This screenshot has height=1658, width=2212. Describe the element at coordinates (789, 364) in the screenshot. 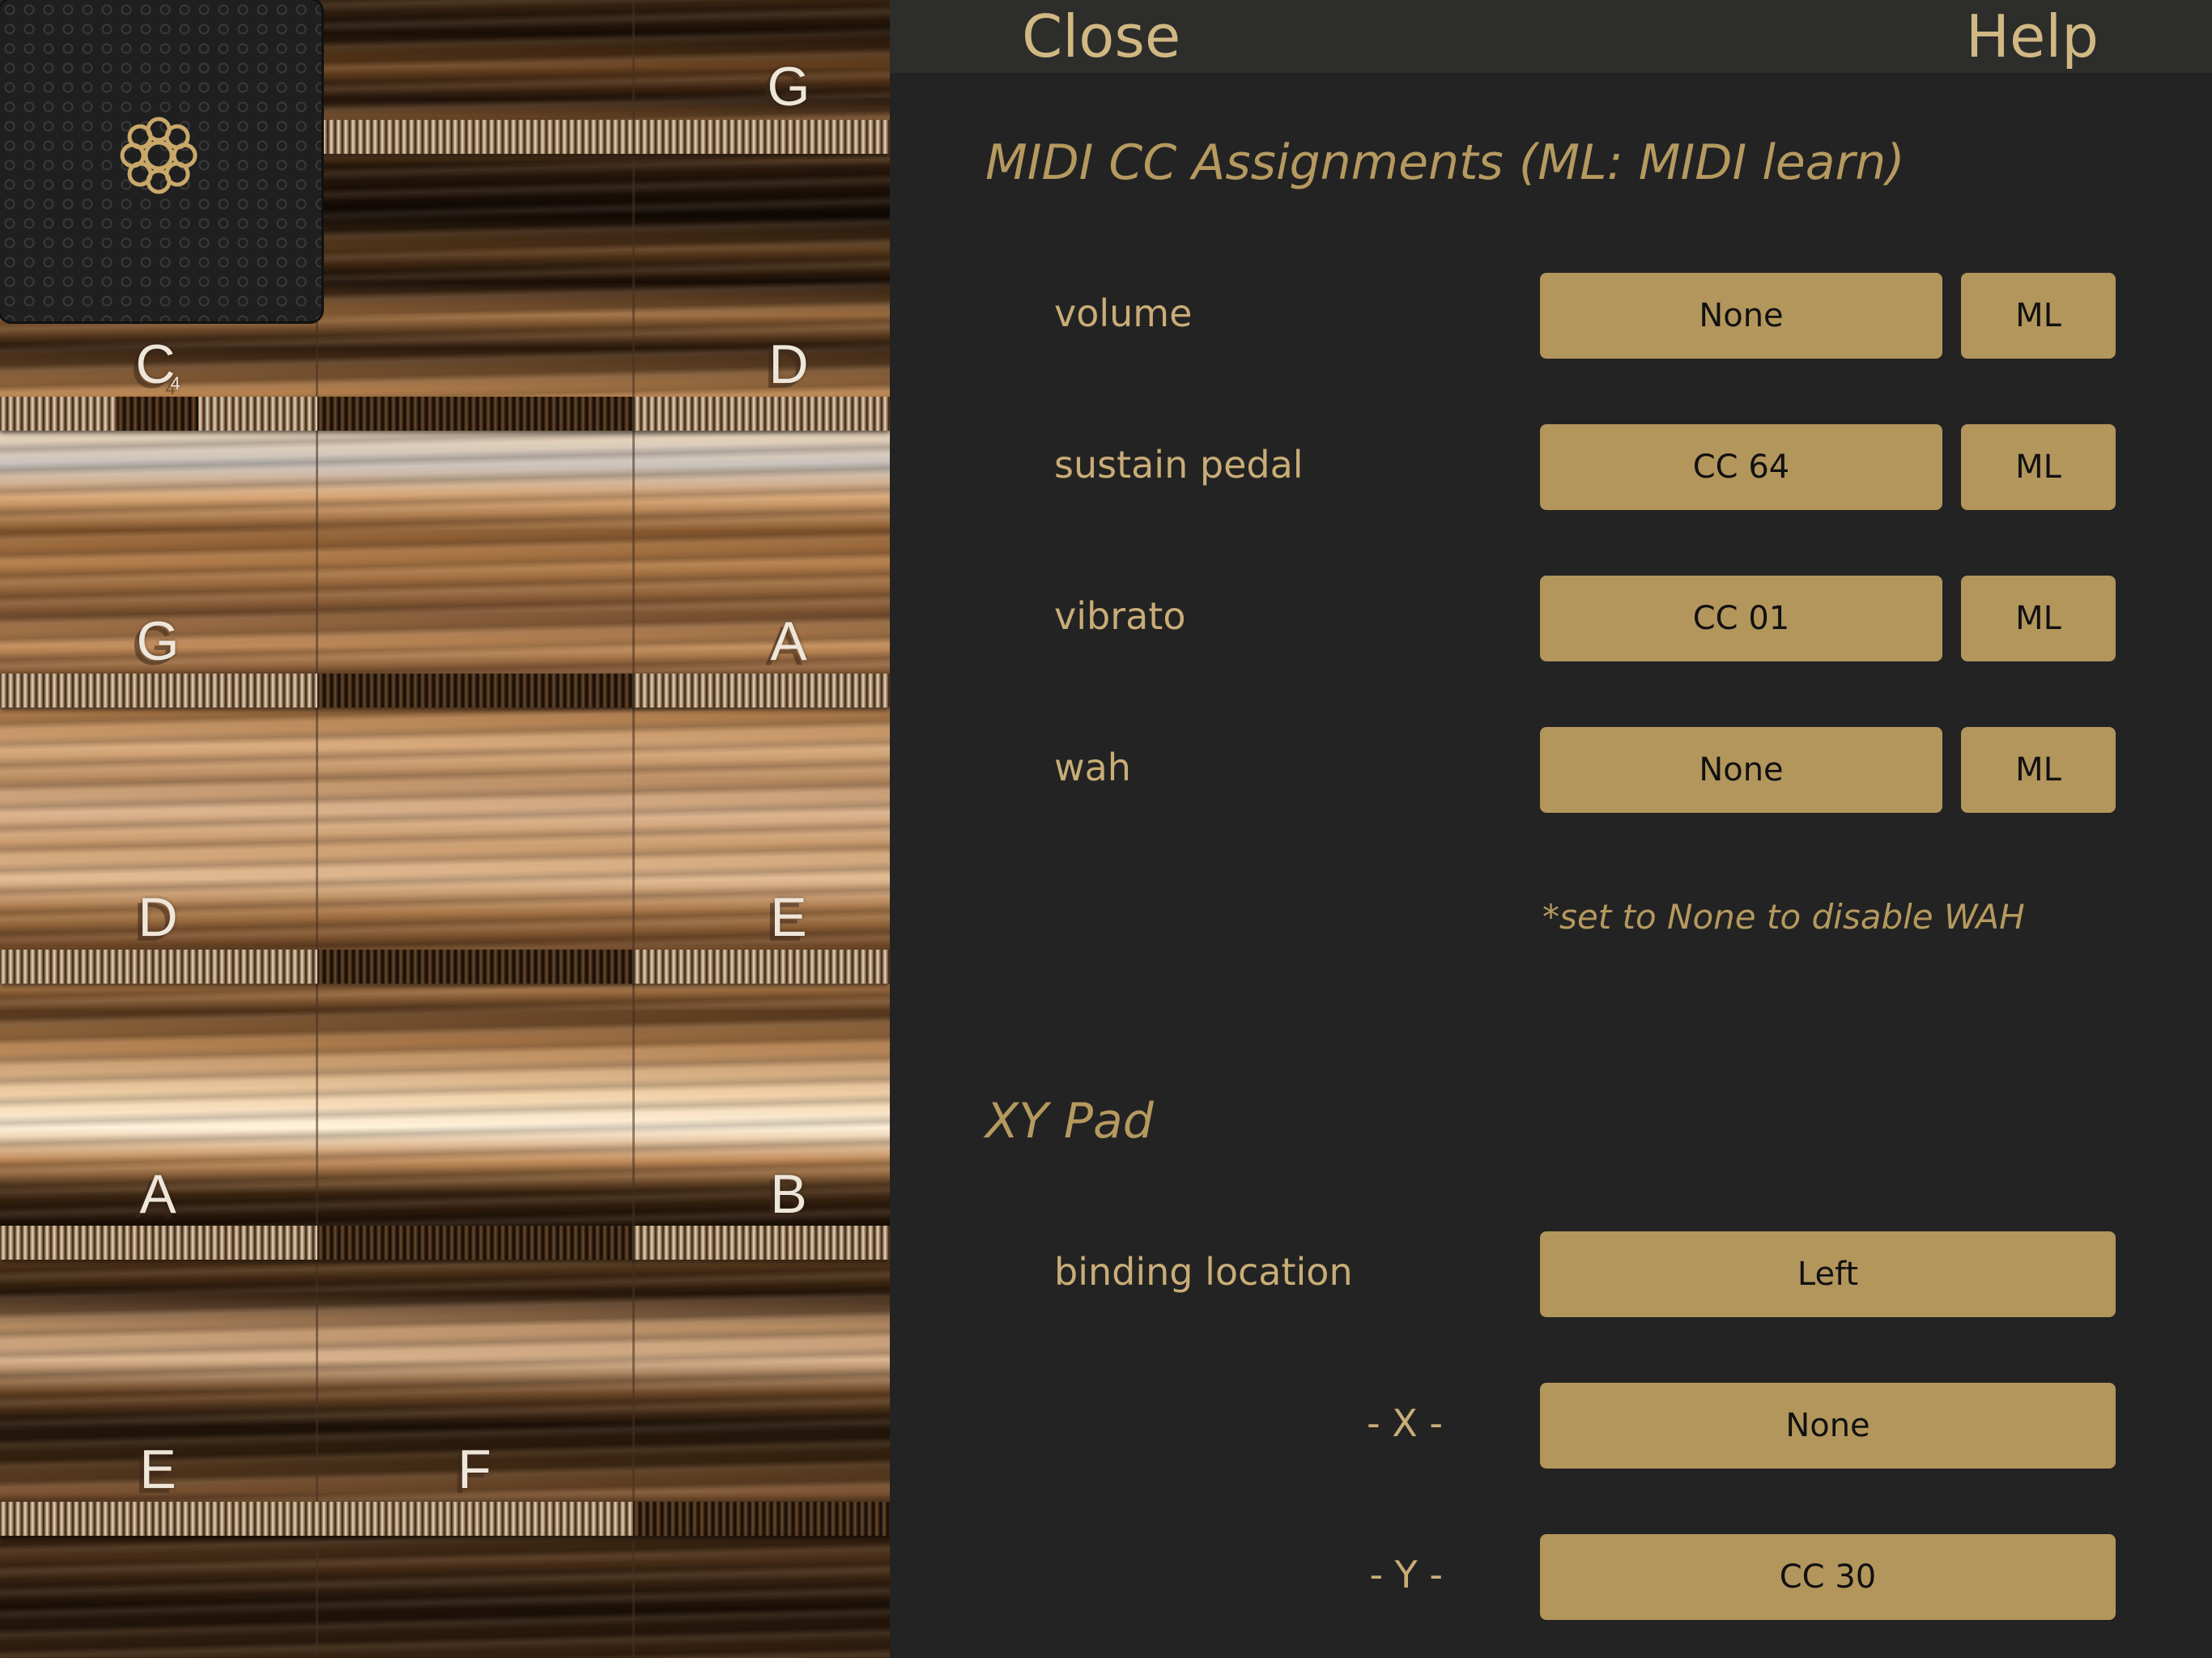

I see `note-label-d: D` at that location.